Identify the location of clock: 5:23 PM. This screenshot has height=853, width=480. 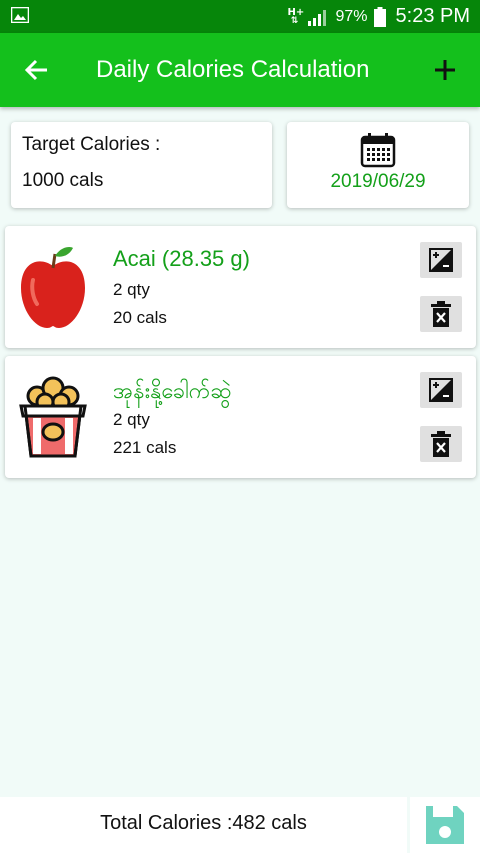
(432, 16).